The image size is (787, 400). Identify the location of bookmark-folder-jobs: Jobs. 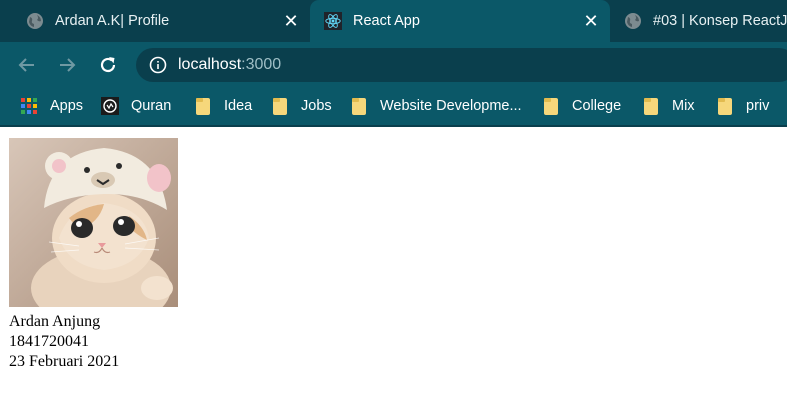
(301, 106).